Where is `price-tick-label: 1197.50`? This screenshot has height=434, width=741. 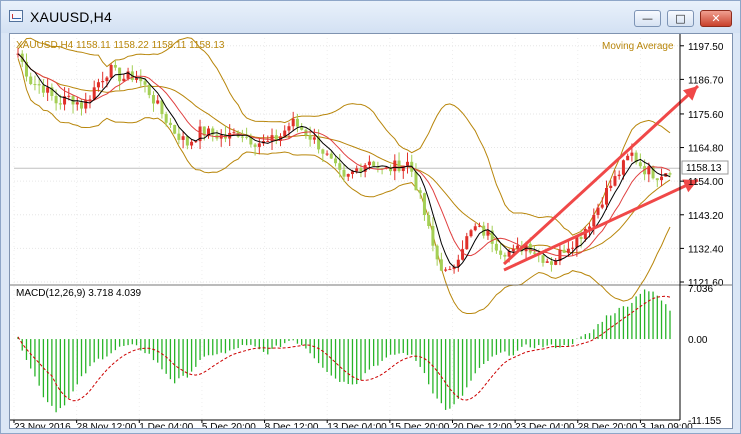
price-tick-label: 1197.50 is located at coordinates (706, 47).